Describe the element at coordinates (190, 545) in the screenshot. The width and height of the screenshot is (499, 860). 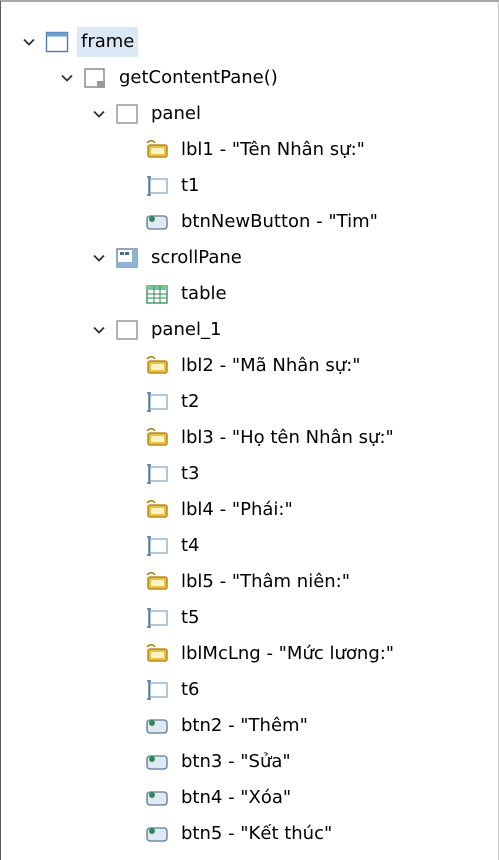
I see `tree-node-label: t4` at that location.